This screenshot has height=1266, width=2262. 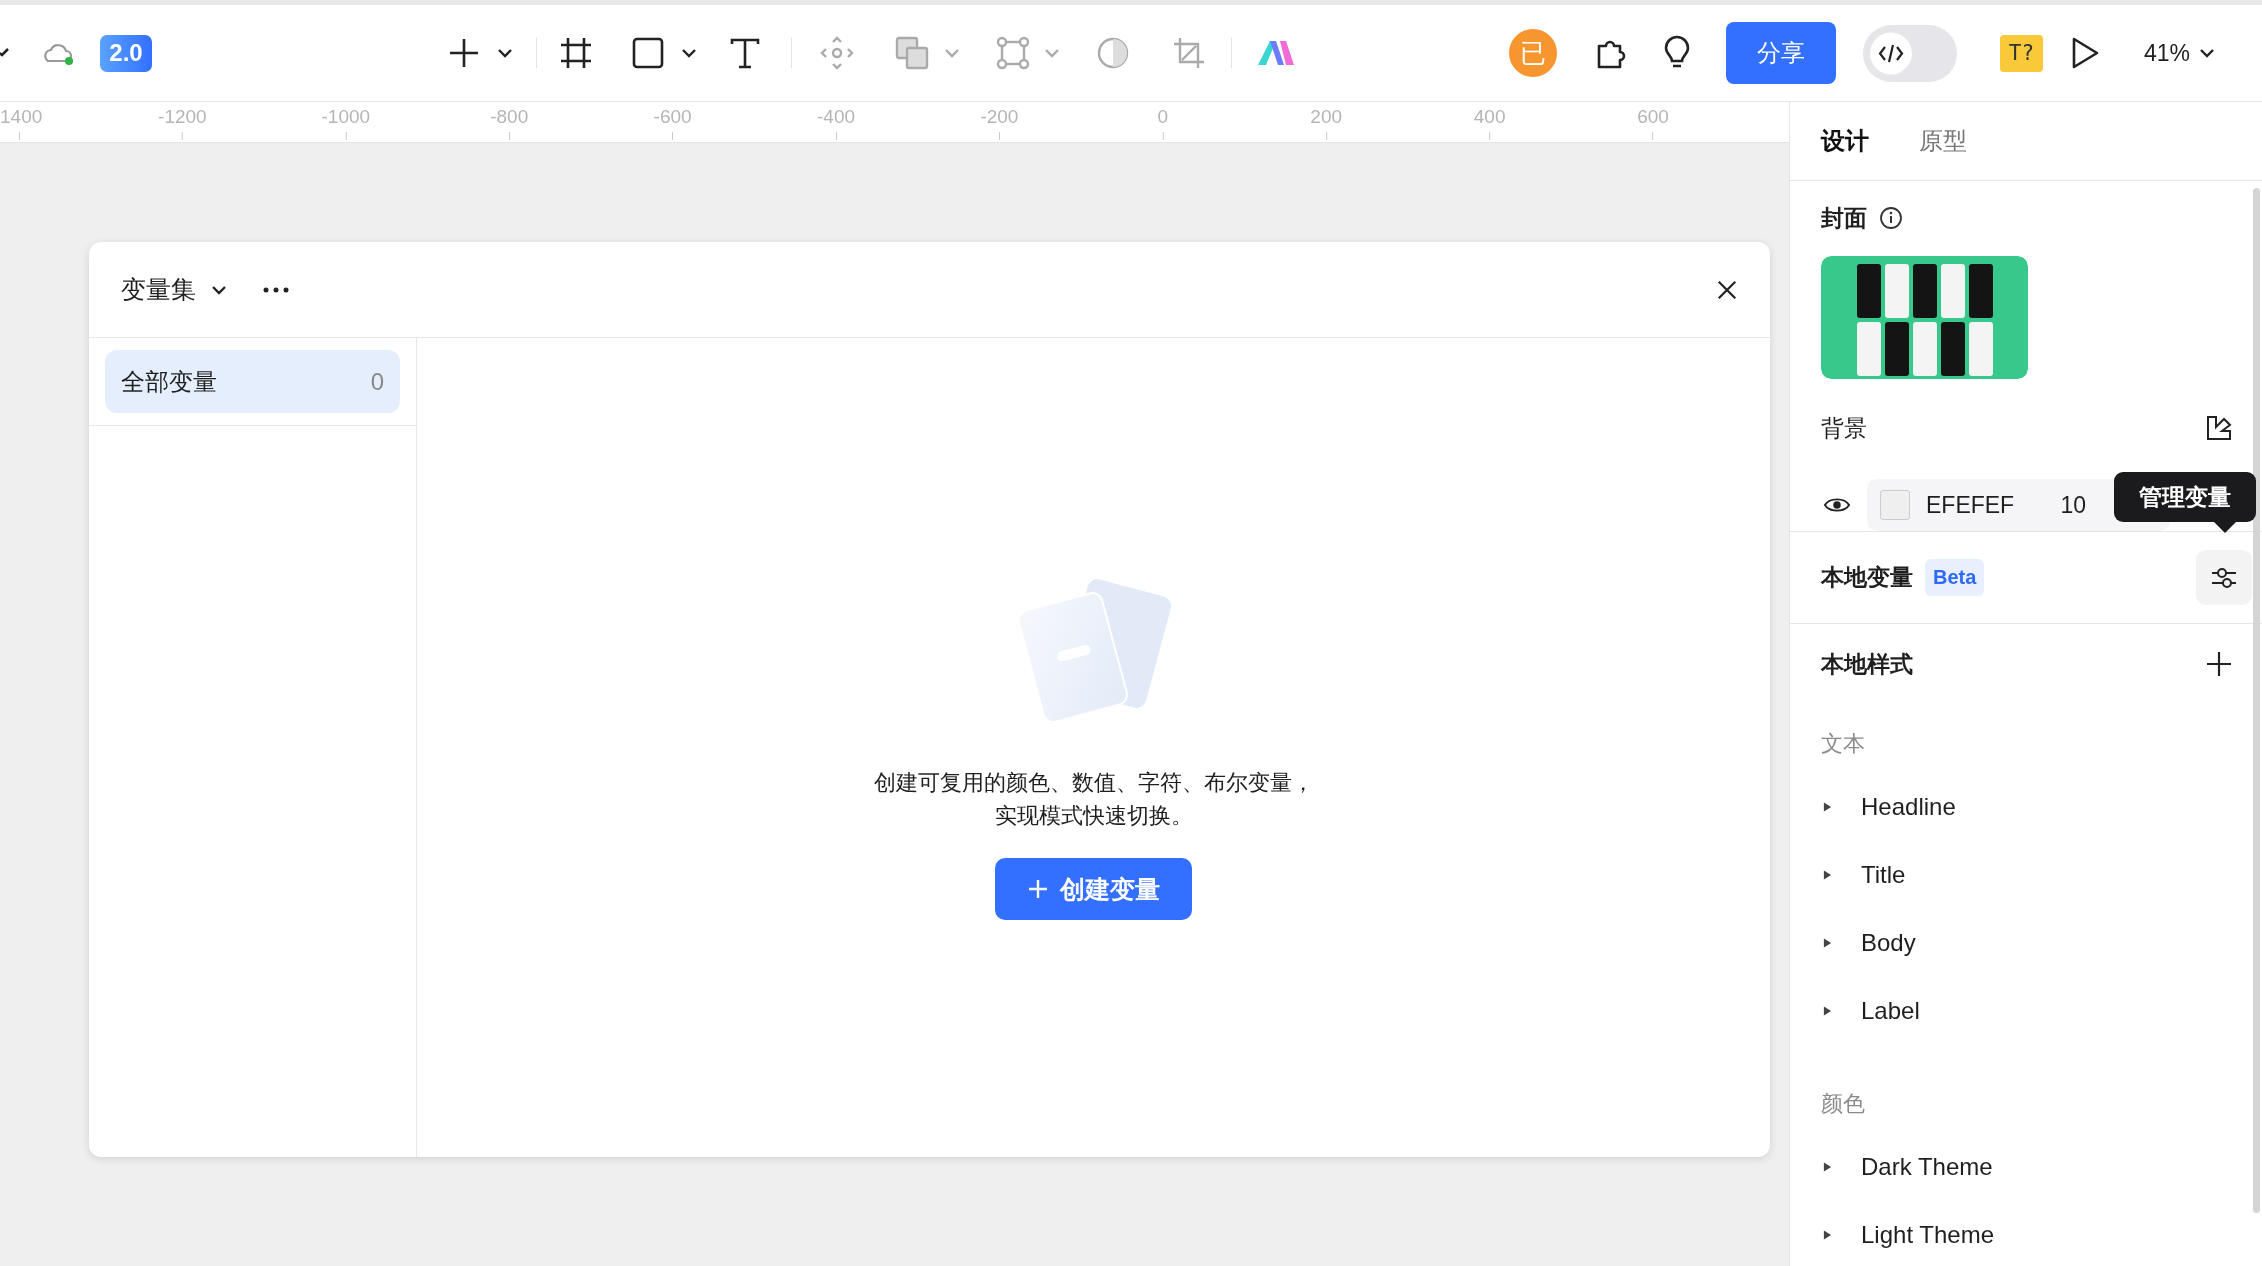 What do you see at coordinates (1163, 117) in the screenshot?
I see `ruler-label: 0` at bounding box center [1163, 117].